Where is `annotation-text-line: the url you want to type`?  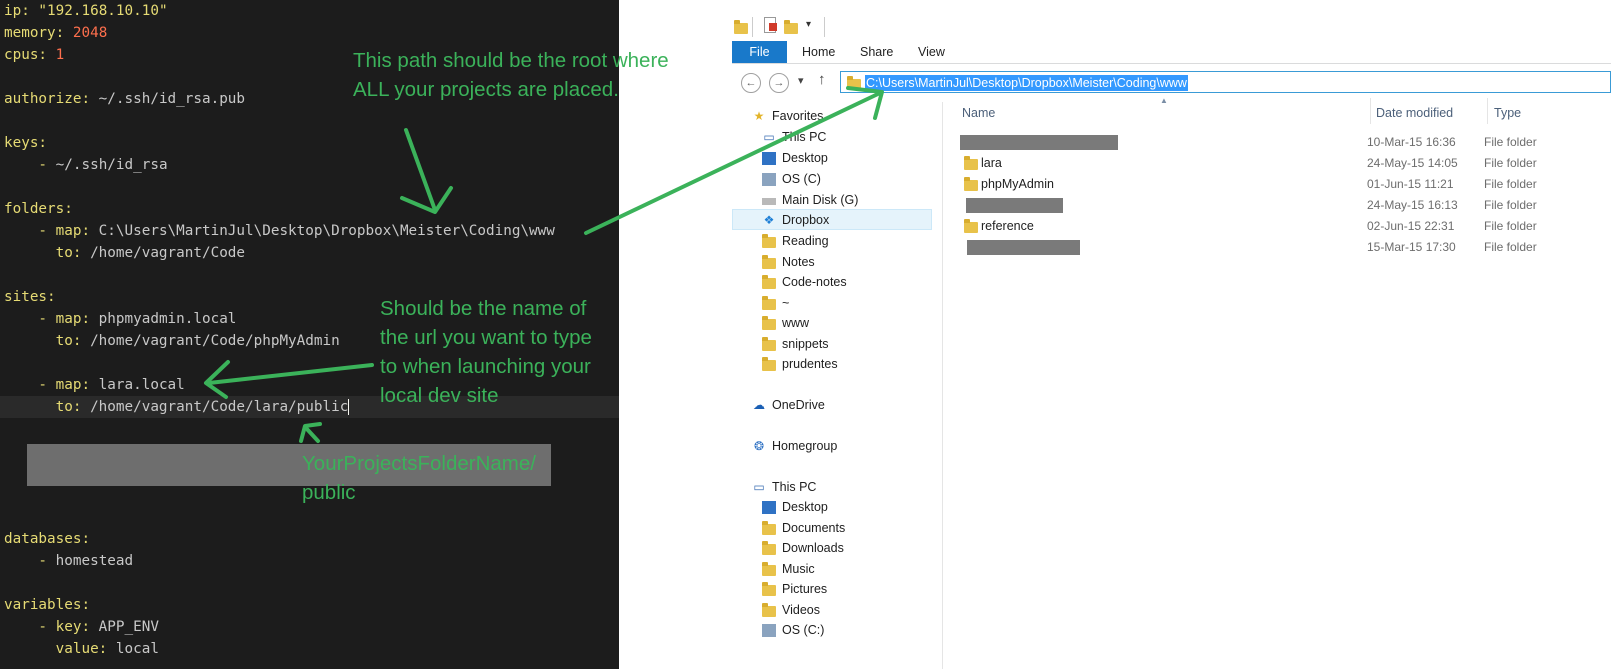
annotation-text-line: the url you want to type is located at coordinates (486, 337).